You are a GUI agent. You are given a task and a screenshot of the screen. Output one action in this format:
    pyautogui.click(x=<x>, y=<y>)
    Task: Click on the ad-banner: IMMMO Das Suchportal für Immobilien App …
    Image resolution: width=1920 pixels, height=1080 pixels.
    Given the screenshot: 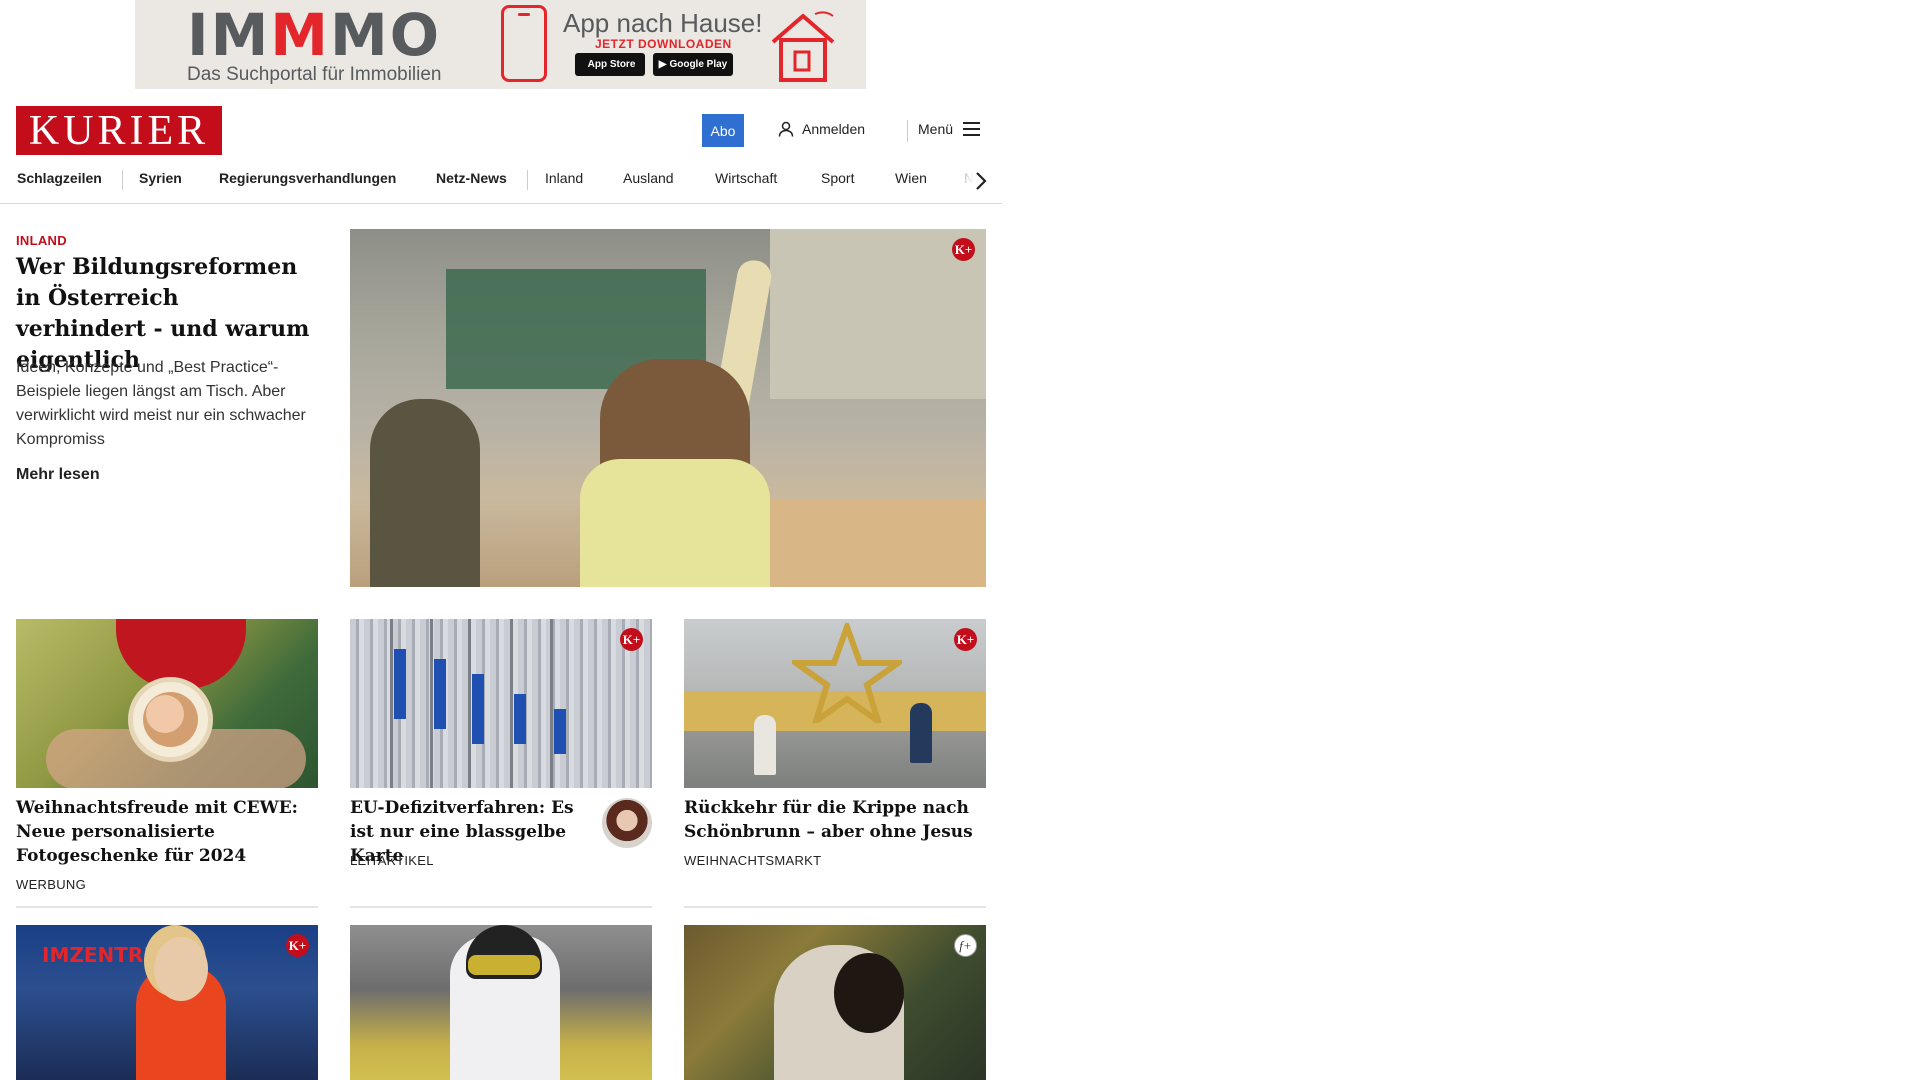 What is the action you would take?
    pyautogui.click(x=500, y=44)
    